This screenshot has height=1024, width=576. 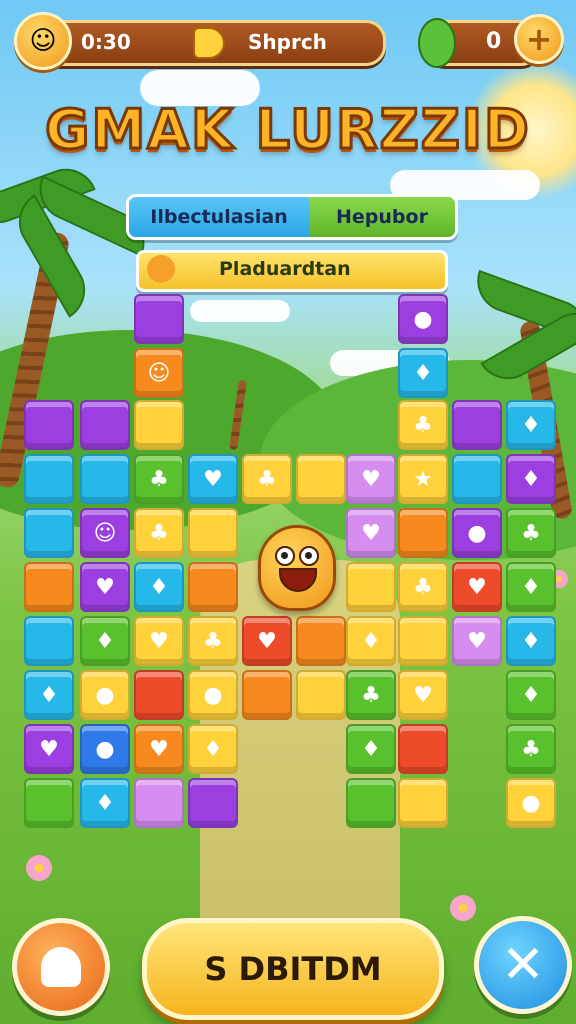 What do you see at coordinates (240, 311) in the screenshot?
I see `cloud` at bounding box center [240, 311].